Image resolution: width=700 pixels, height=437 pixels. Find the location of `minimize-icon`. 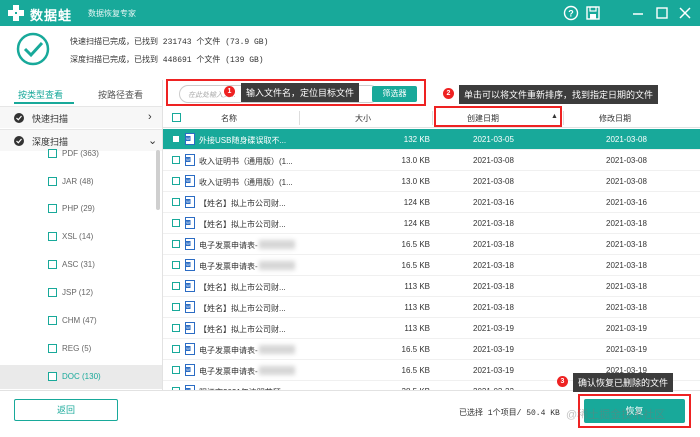

minimize-icon is located at coordinates (638, 13).